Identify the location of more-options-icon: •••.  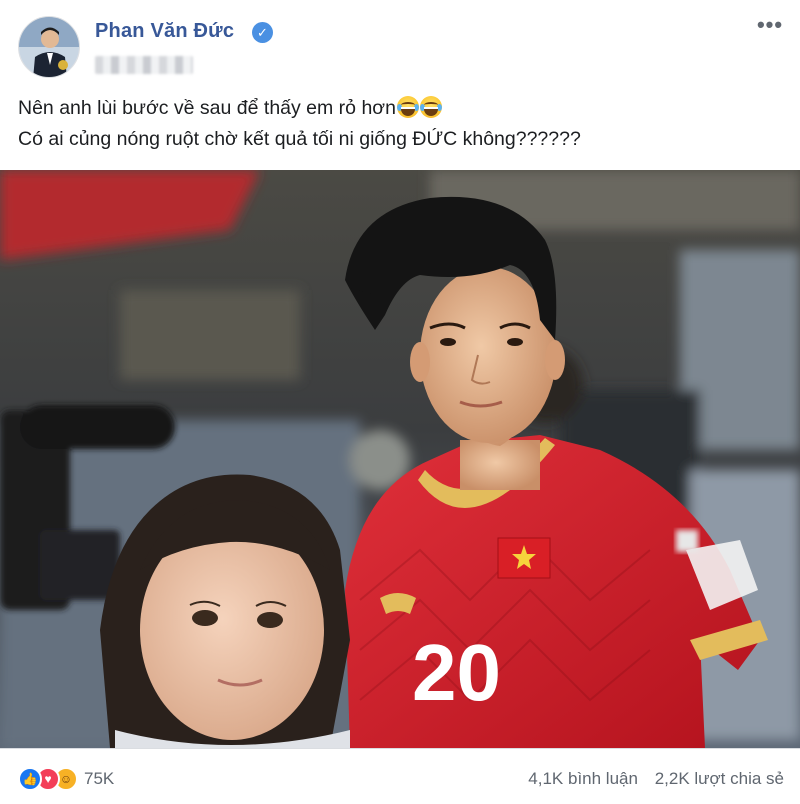
(770, 28).